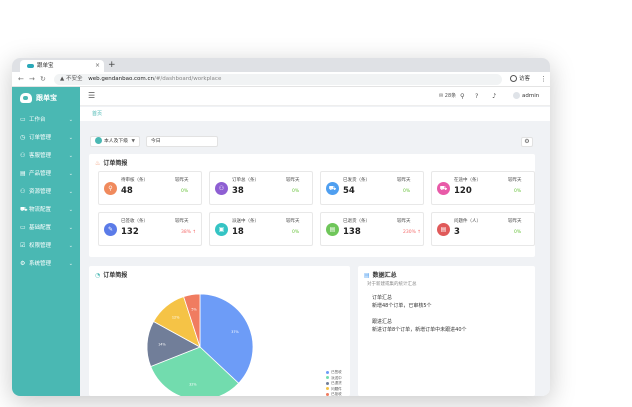 Image resolution: width=632 pixels, height=407 pixels. What do you see at coordinates (382, 322) in the screenshot?
I see `followup-summary-heading: 跟进汇总` at bounding box center [382, 322].